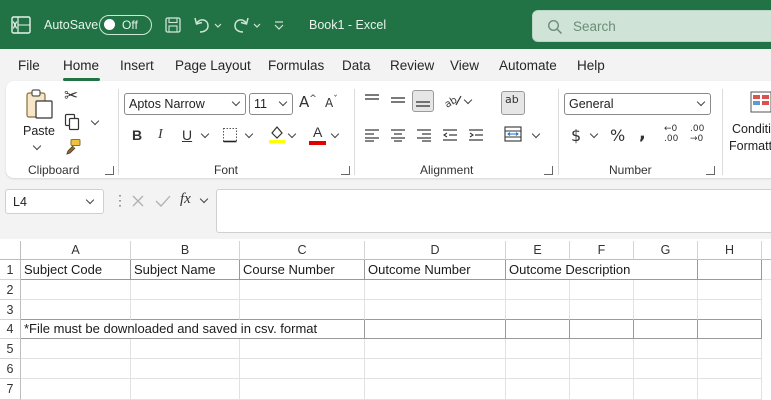  What do you see at coordinates (697, 134) in the screenshot?
I see `decrease-decimal-icon: .00 →0` at bounding box center [697, 134].